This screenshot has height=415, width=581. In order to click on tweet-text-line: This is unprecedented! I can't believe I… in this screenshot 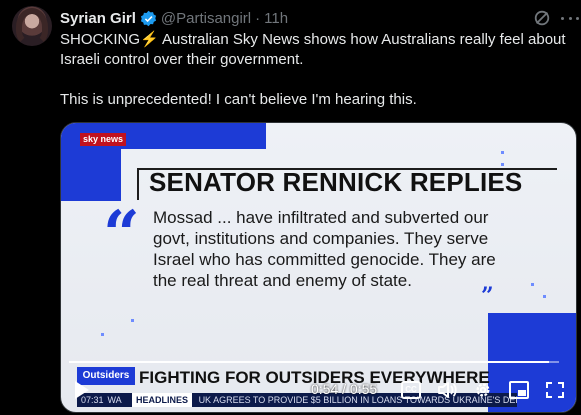, I will do `click(238, 99)`.